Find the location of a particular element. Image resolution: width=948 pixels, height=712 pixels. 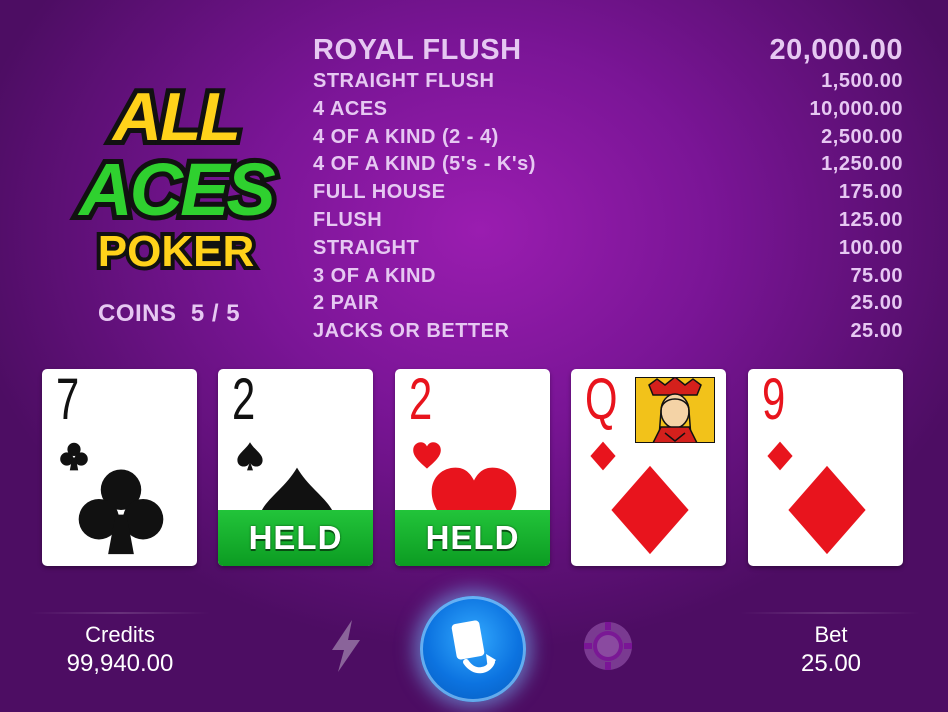

game-logo: ALL ACES POKER is located at coordinates (177, 177).